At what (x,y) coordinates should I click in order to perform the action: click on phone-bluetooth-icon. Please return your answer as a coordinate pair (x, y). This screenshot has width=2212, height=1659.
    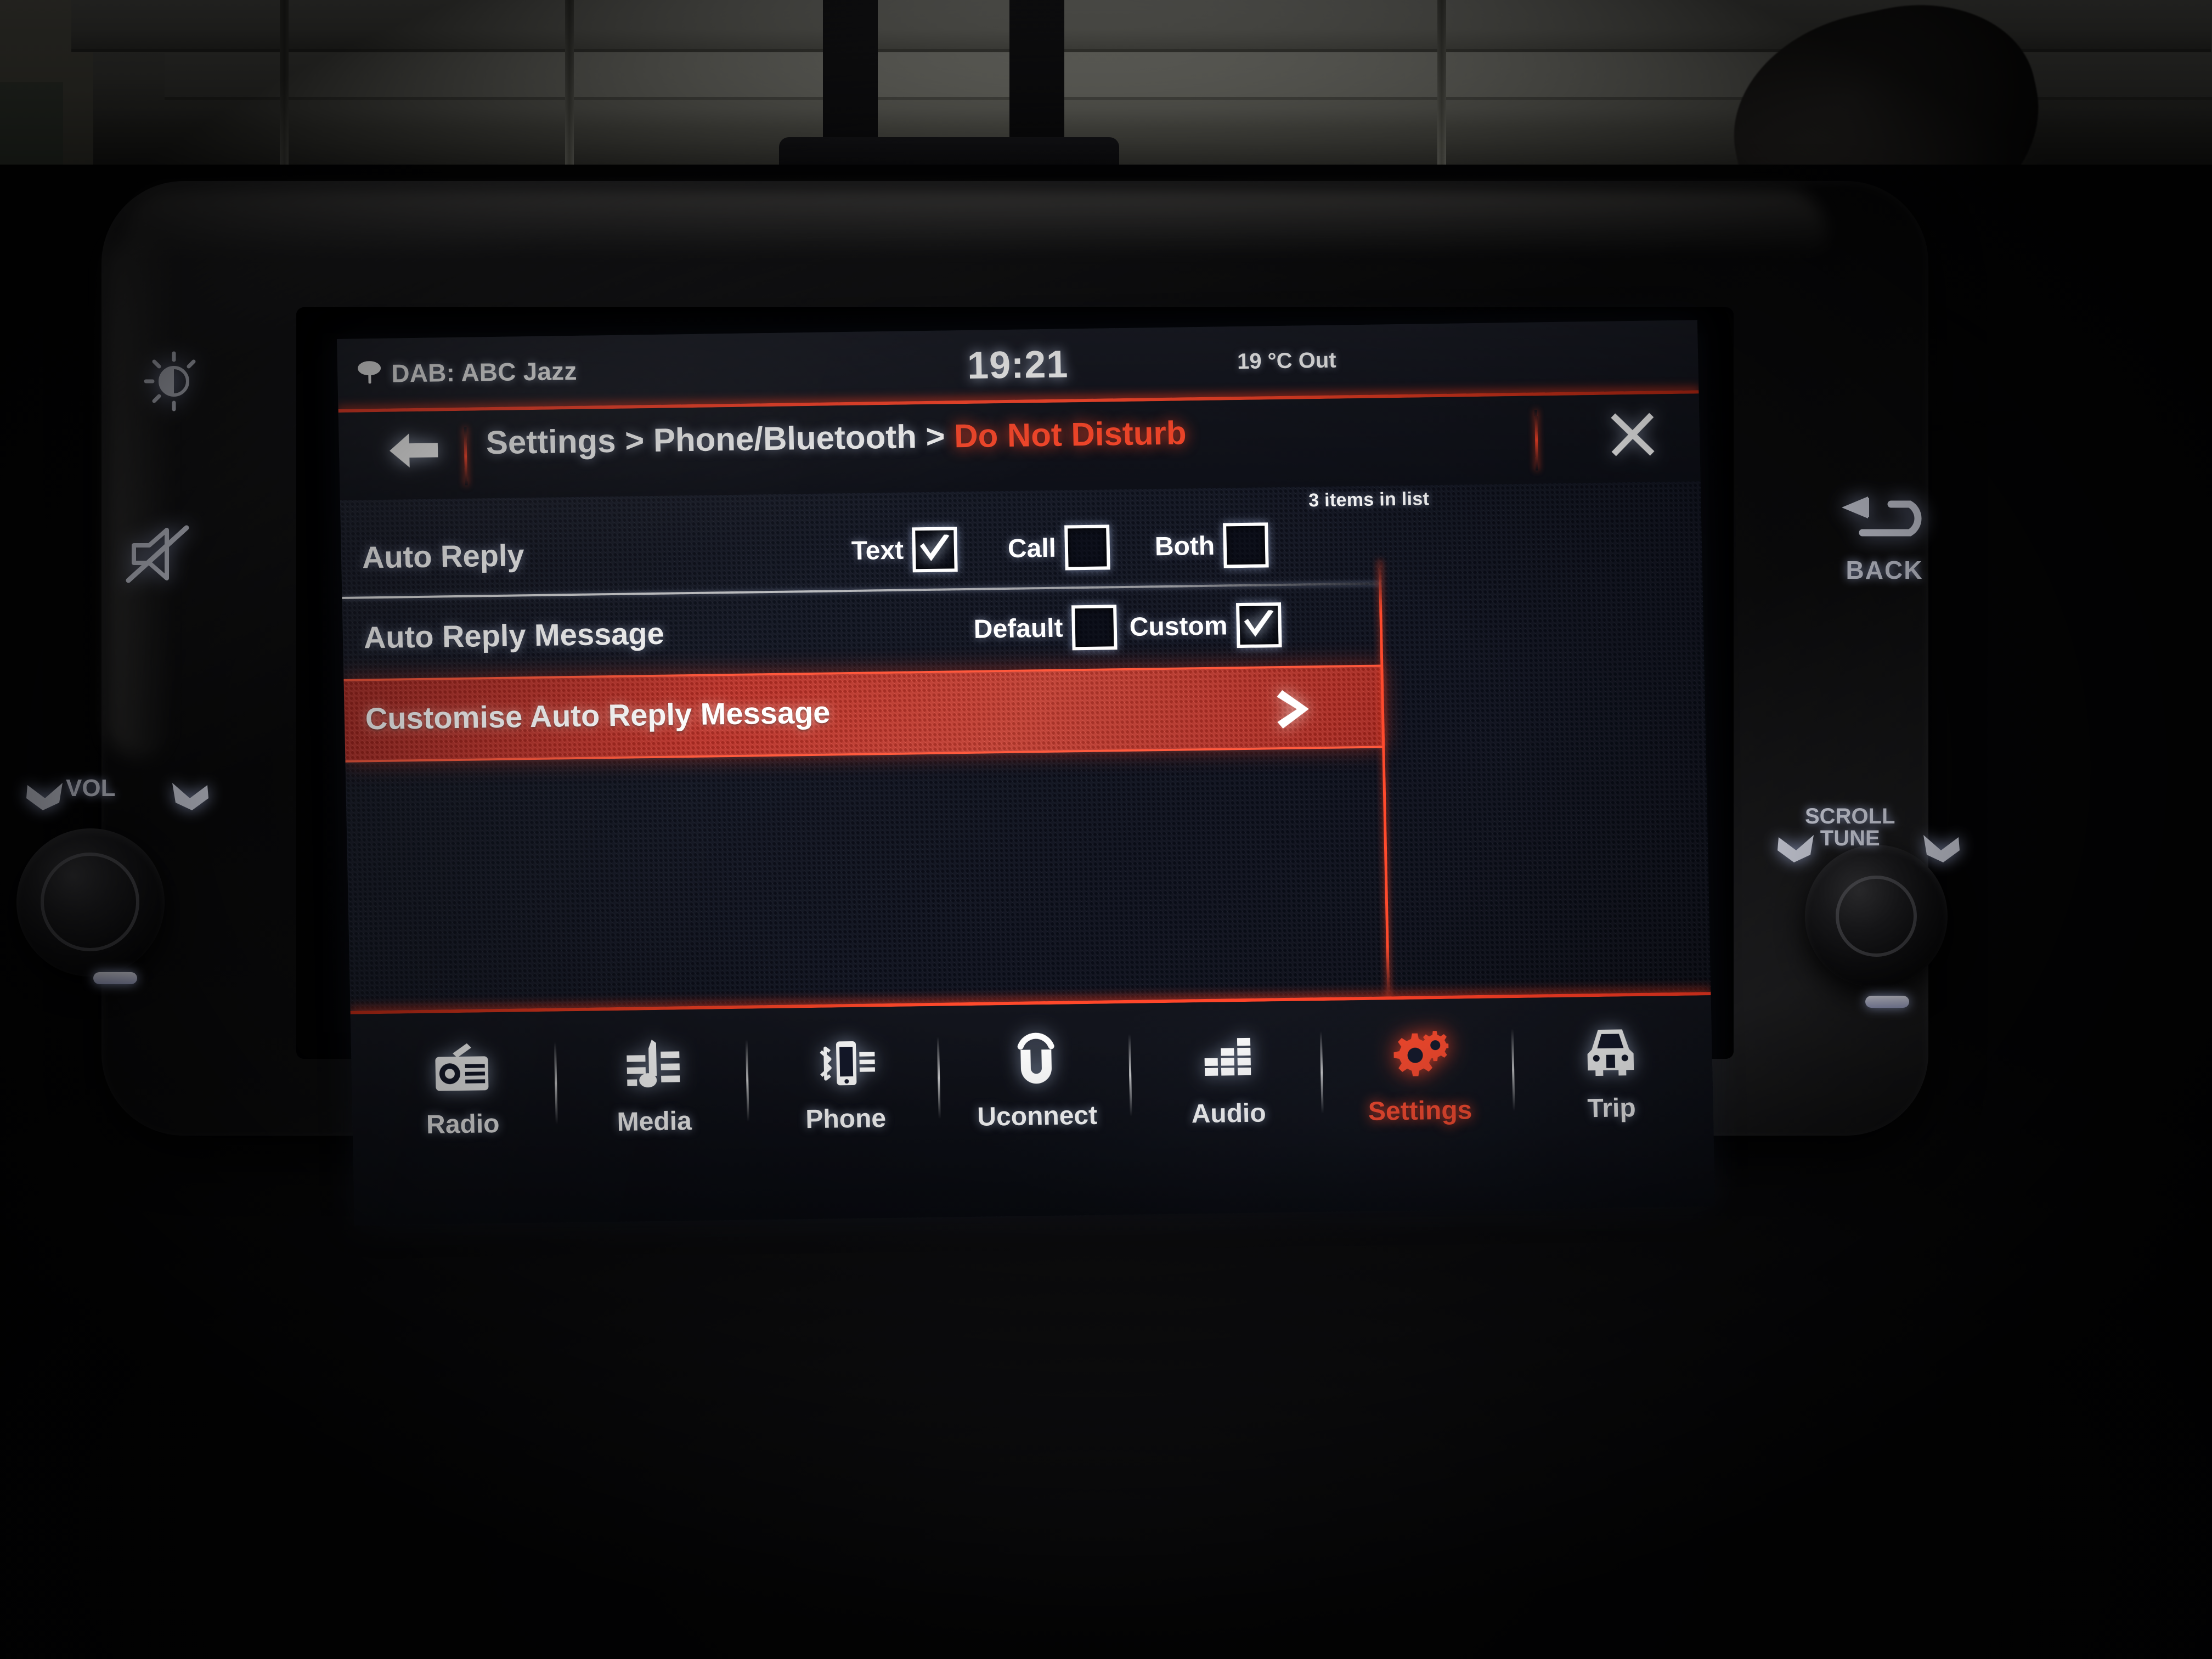
    Looking at the image, I should click on (845, 1063).